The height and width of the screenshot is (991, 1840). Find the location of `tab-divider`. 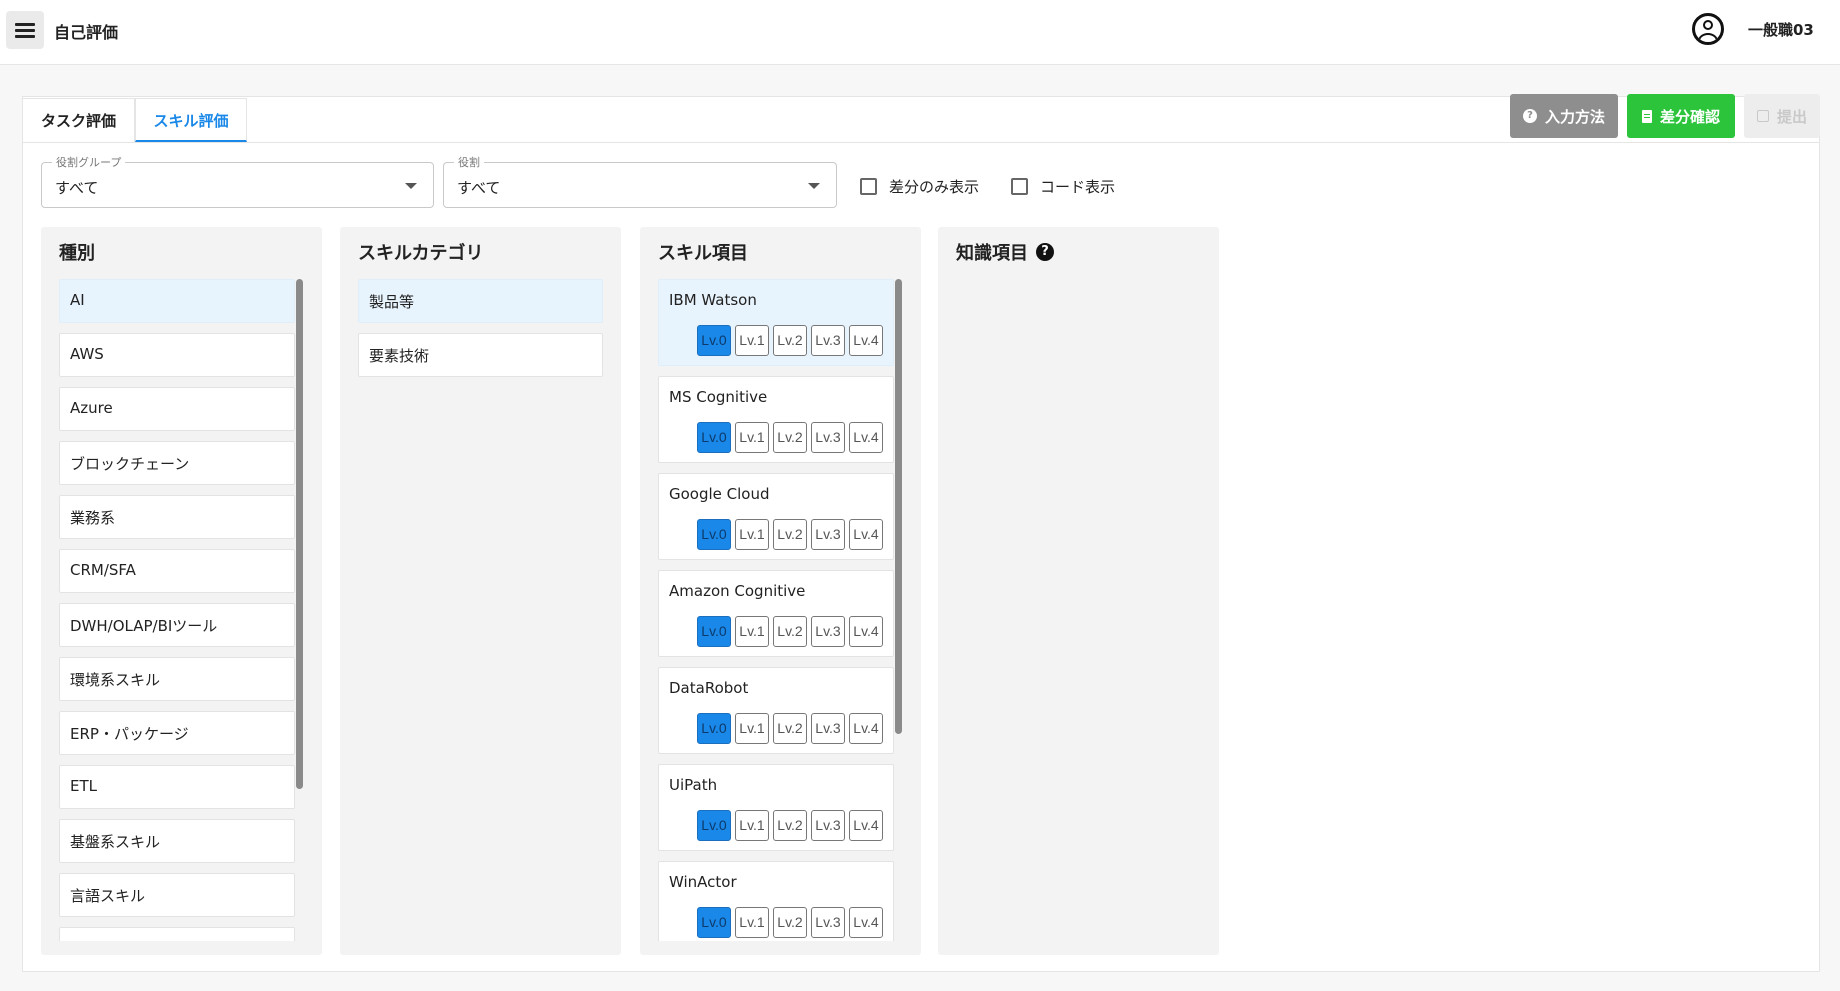

tab-divider is located at coordinates (921, 142).